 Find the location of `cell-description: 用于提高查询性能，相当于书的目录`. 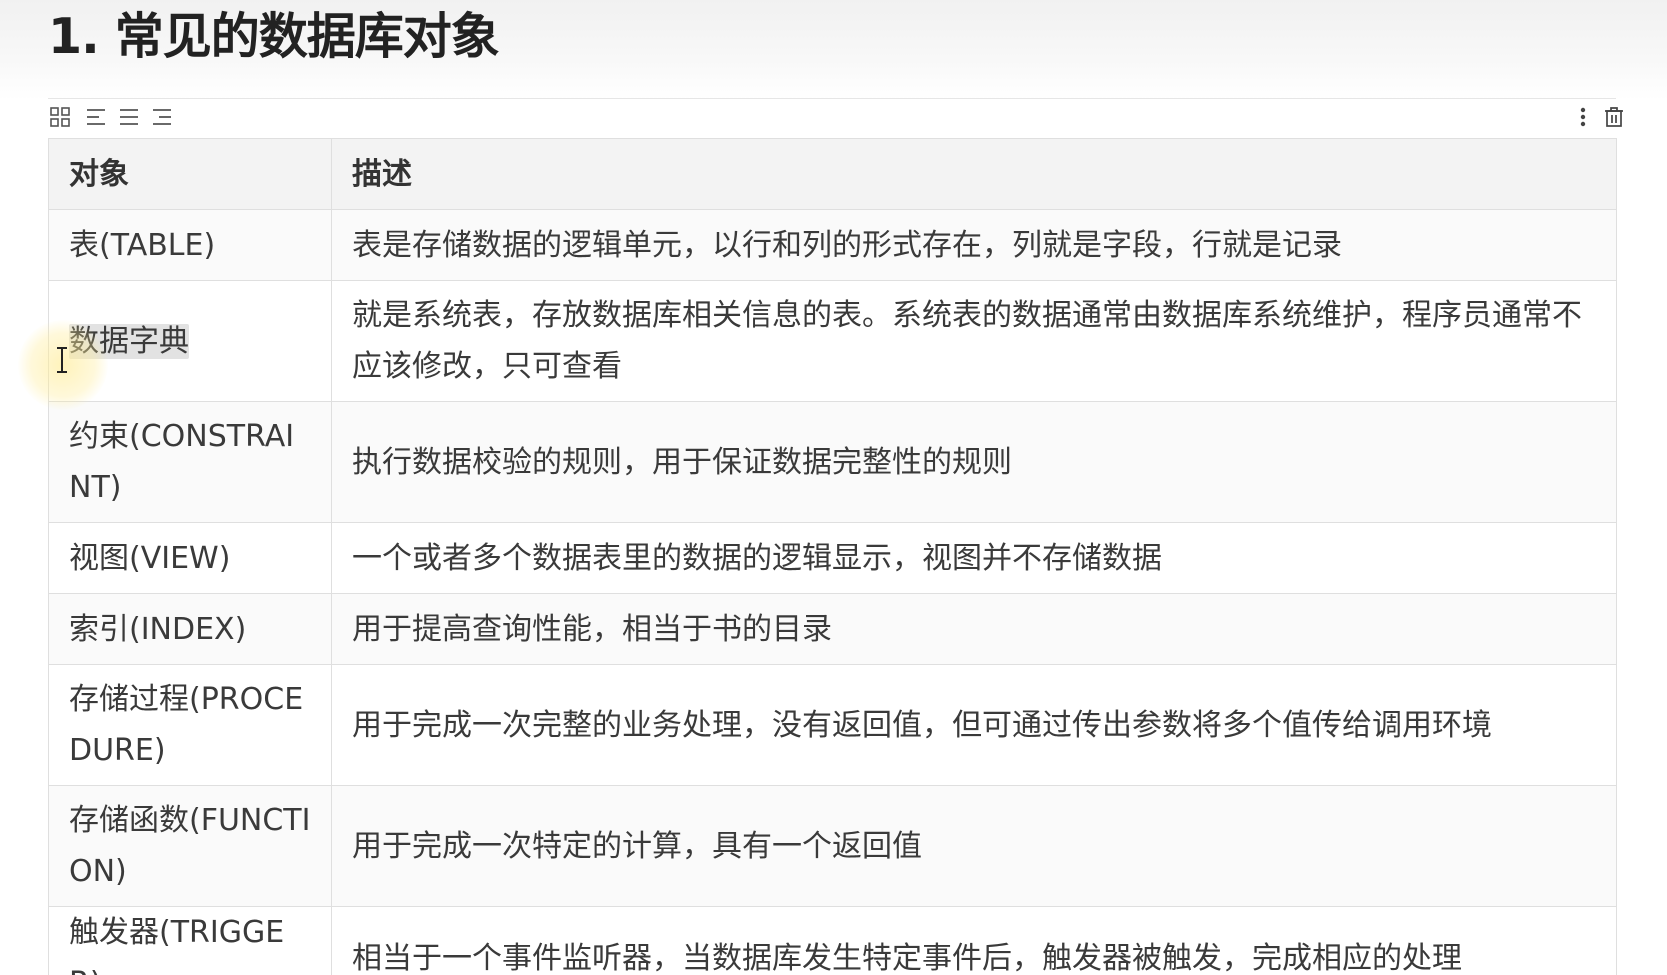

cell-description: 用于提高查询性能，相当于书的目录 is located at coordinates (974, 629).